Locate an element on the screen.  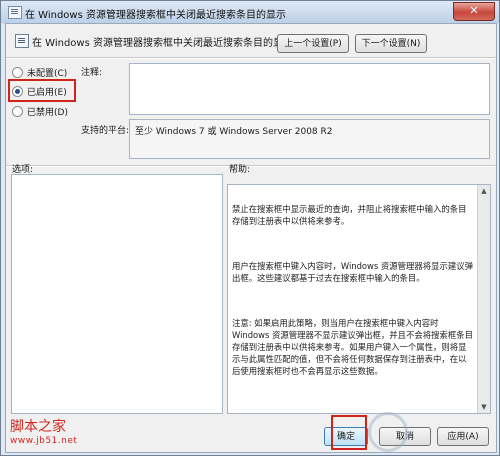
next-setting-button: 下一个设置(N) is located at coordinates (391, 43).